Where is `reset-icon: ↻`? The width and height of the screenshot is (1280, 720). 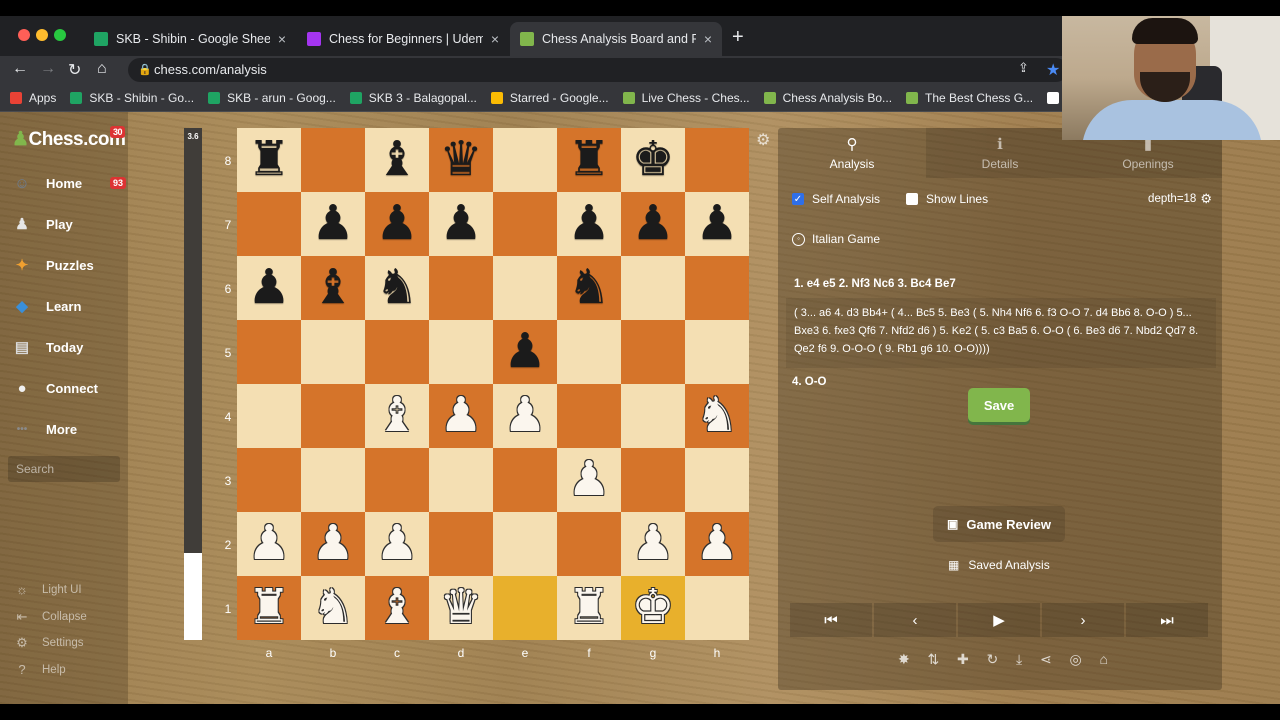
reset-icon: ↻ is located at coordinates (993, 659).